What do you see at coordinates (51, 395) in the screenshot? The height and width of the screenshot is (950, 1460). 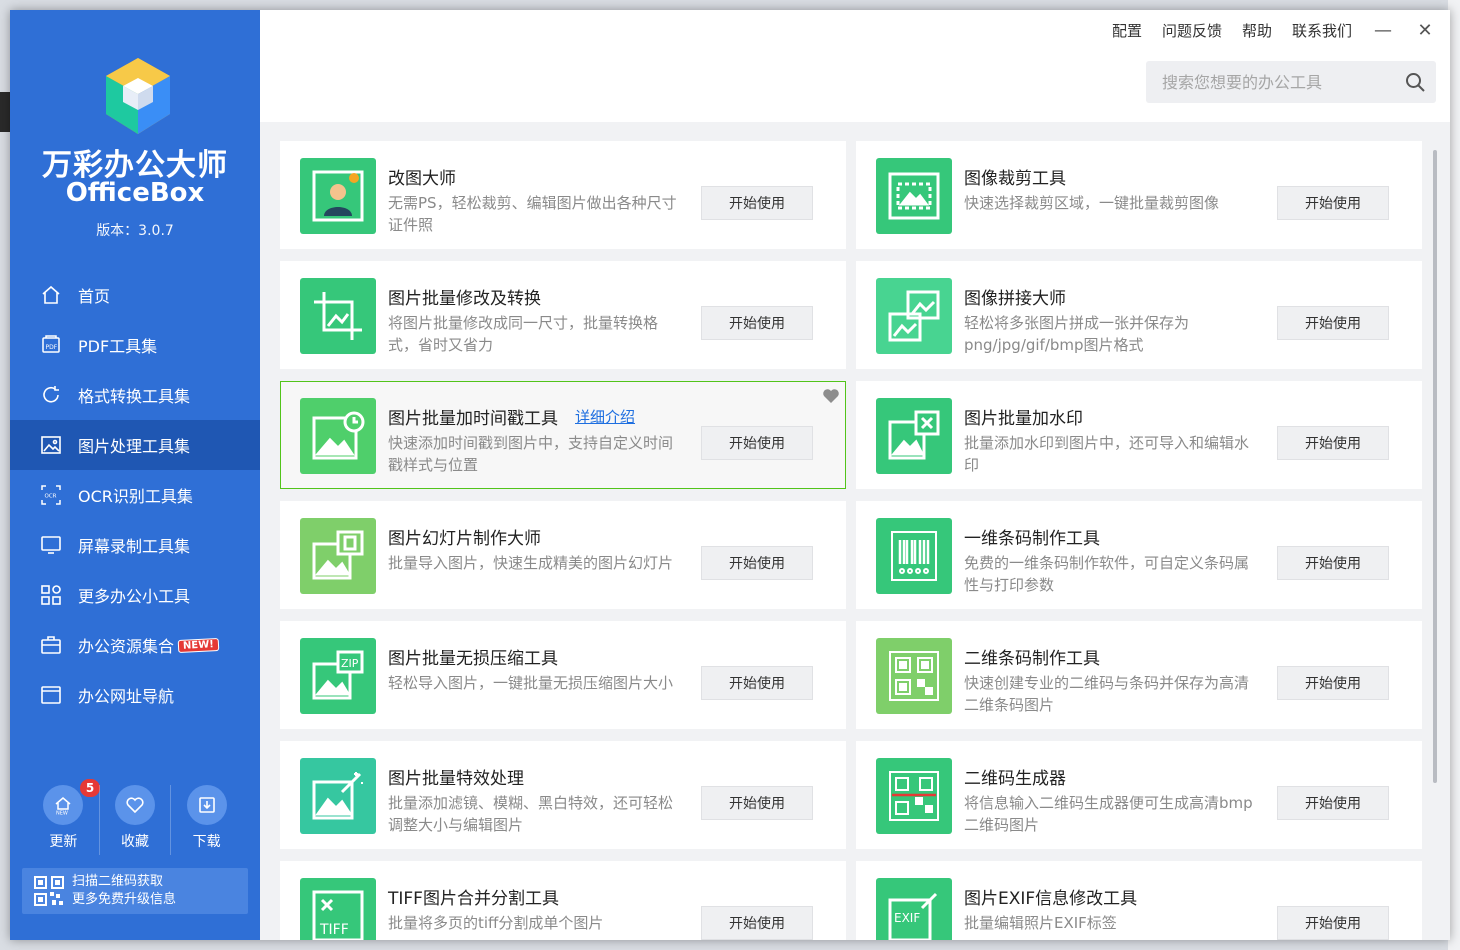 I see `refresh-icon` at bounding box center [51, 395].